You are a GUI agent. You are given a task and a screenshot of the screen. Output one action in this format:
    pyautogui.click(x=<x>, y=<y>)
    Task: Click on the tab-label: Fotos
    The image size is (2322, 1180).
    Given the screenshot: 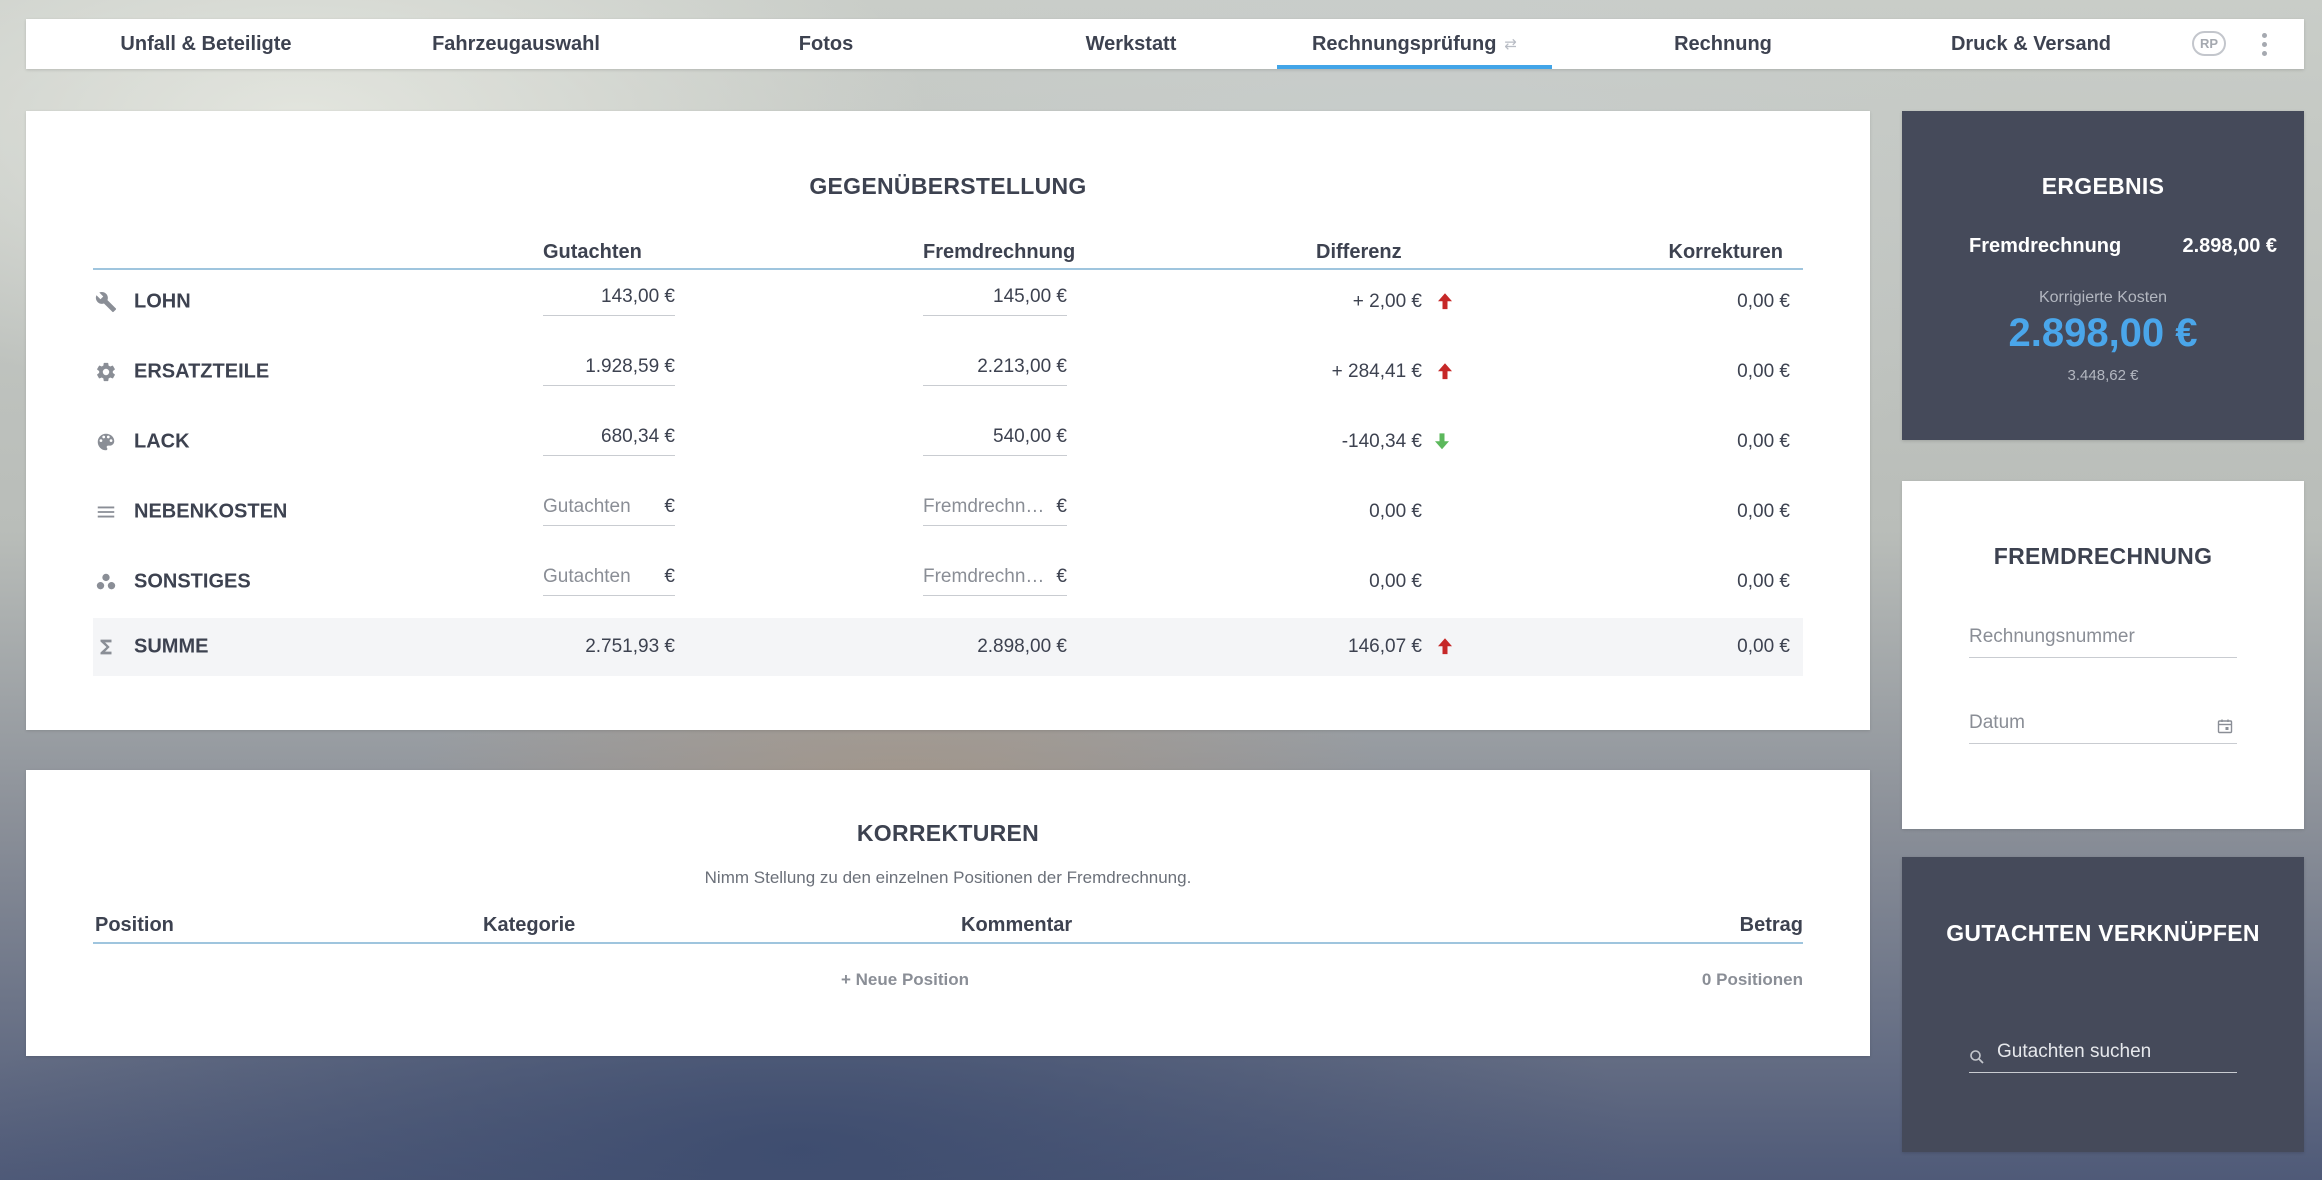 What is the action you would take?
    pyautogui.click(x=826, y=43)
    